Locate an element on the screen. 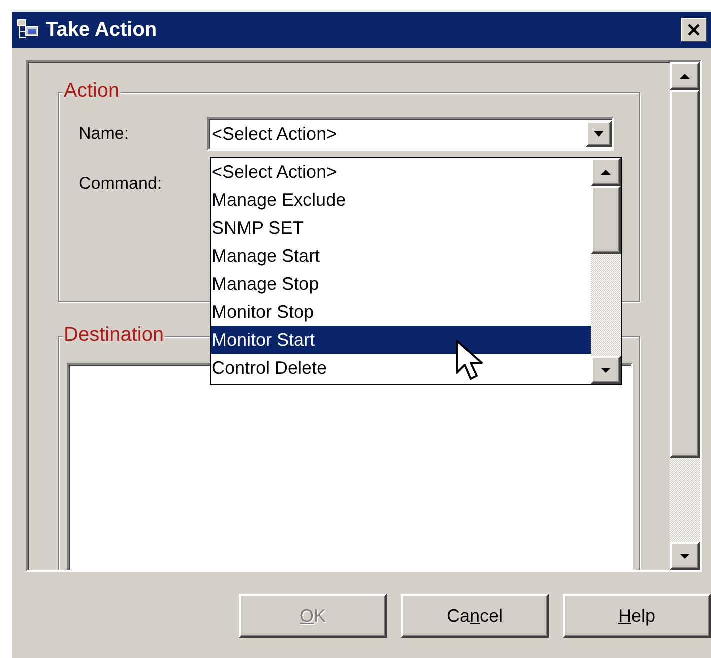 Image resolution: width=711 pixels, height=658 pixels. dropdown-option: SNMP SET is located at coordinates (401, 228).